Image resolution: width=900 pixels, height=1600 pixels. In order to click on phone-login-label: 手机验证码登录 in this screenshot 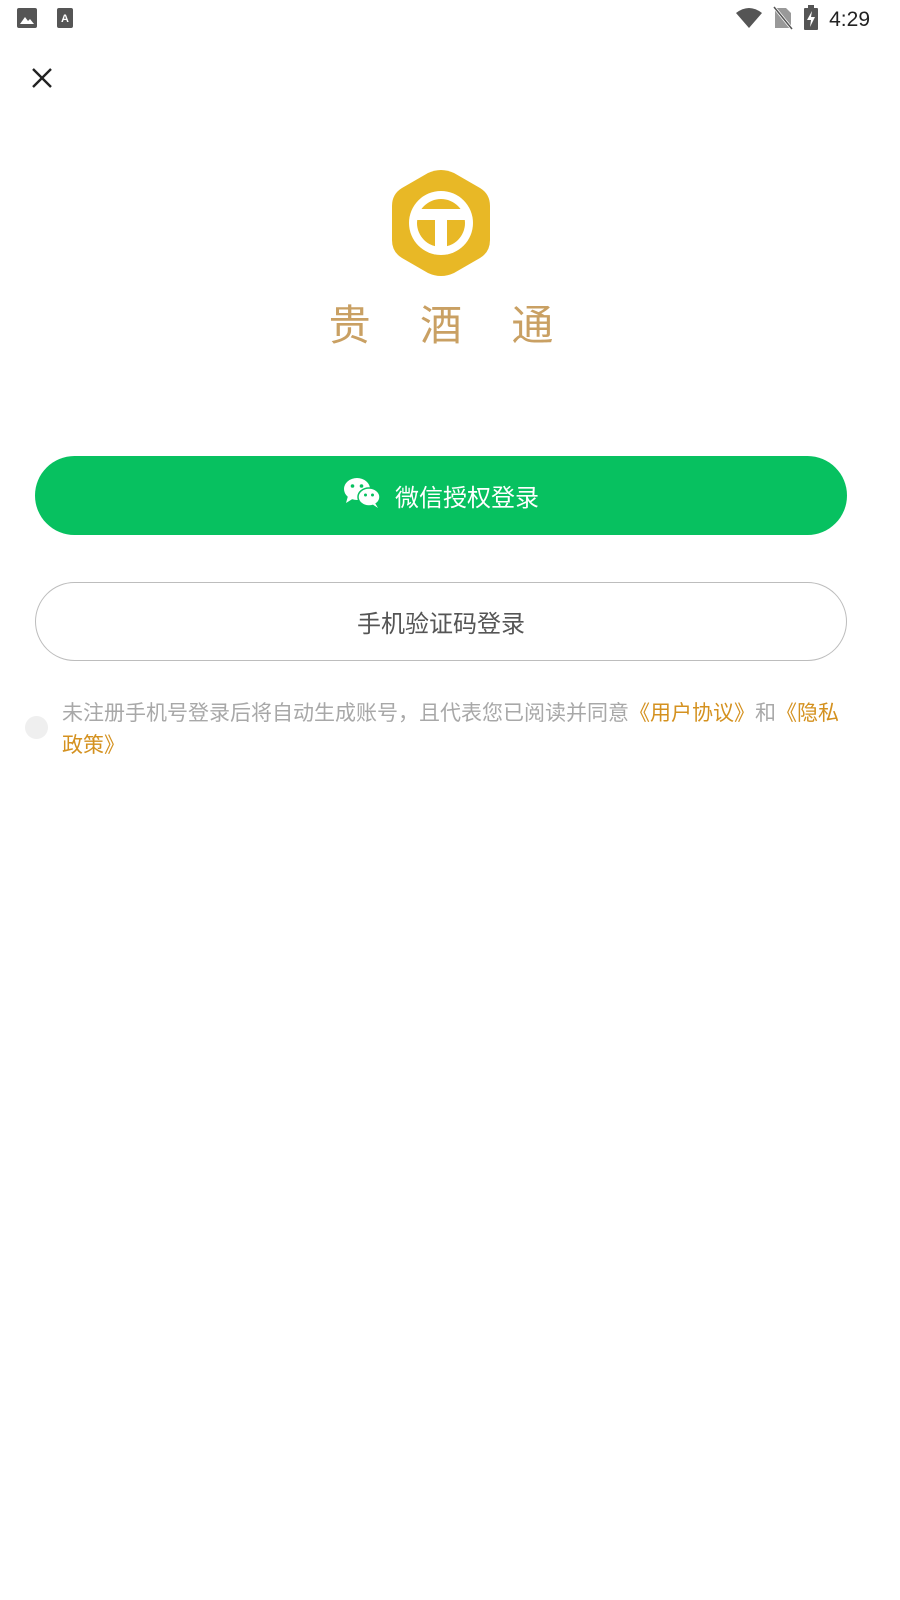, I will do `click(441, 624)`.